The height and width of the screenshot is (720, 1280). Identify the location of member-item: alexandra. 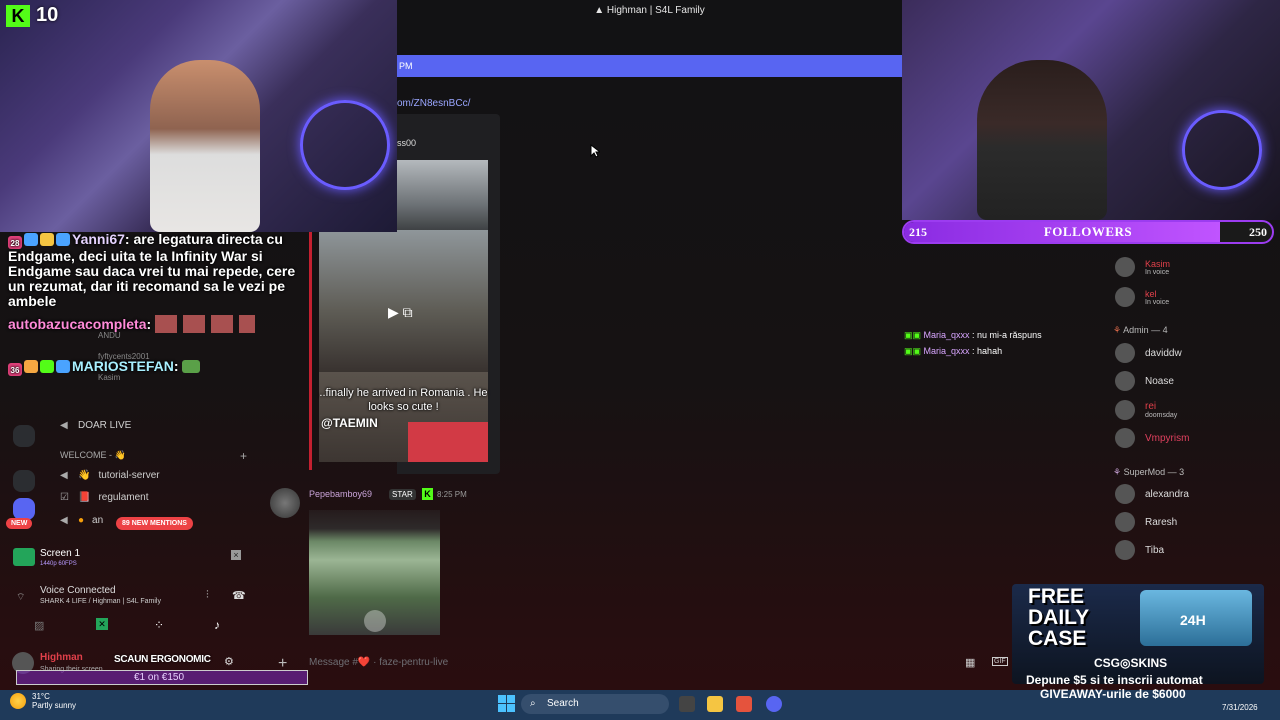
(1152, 494).